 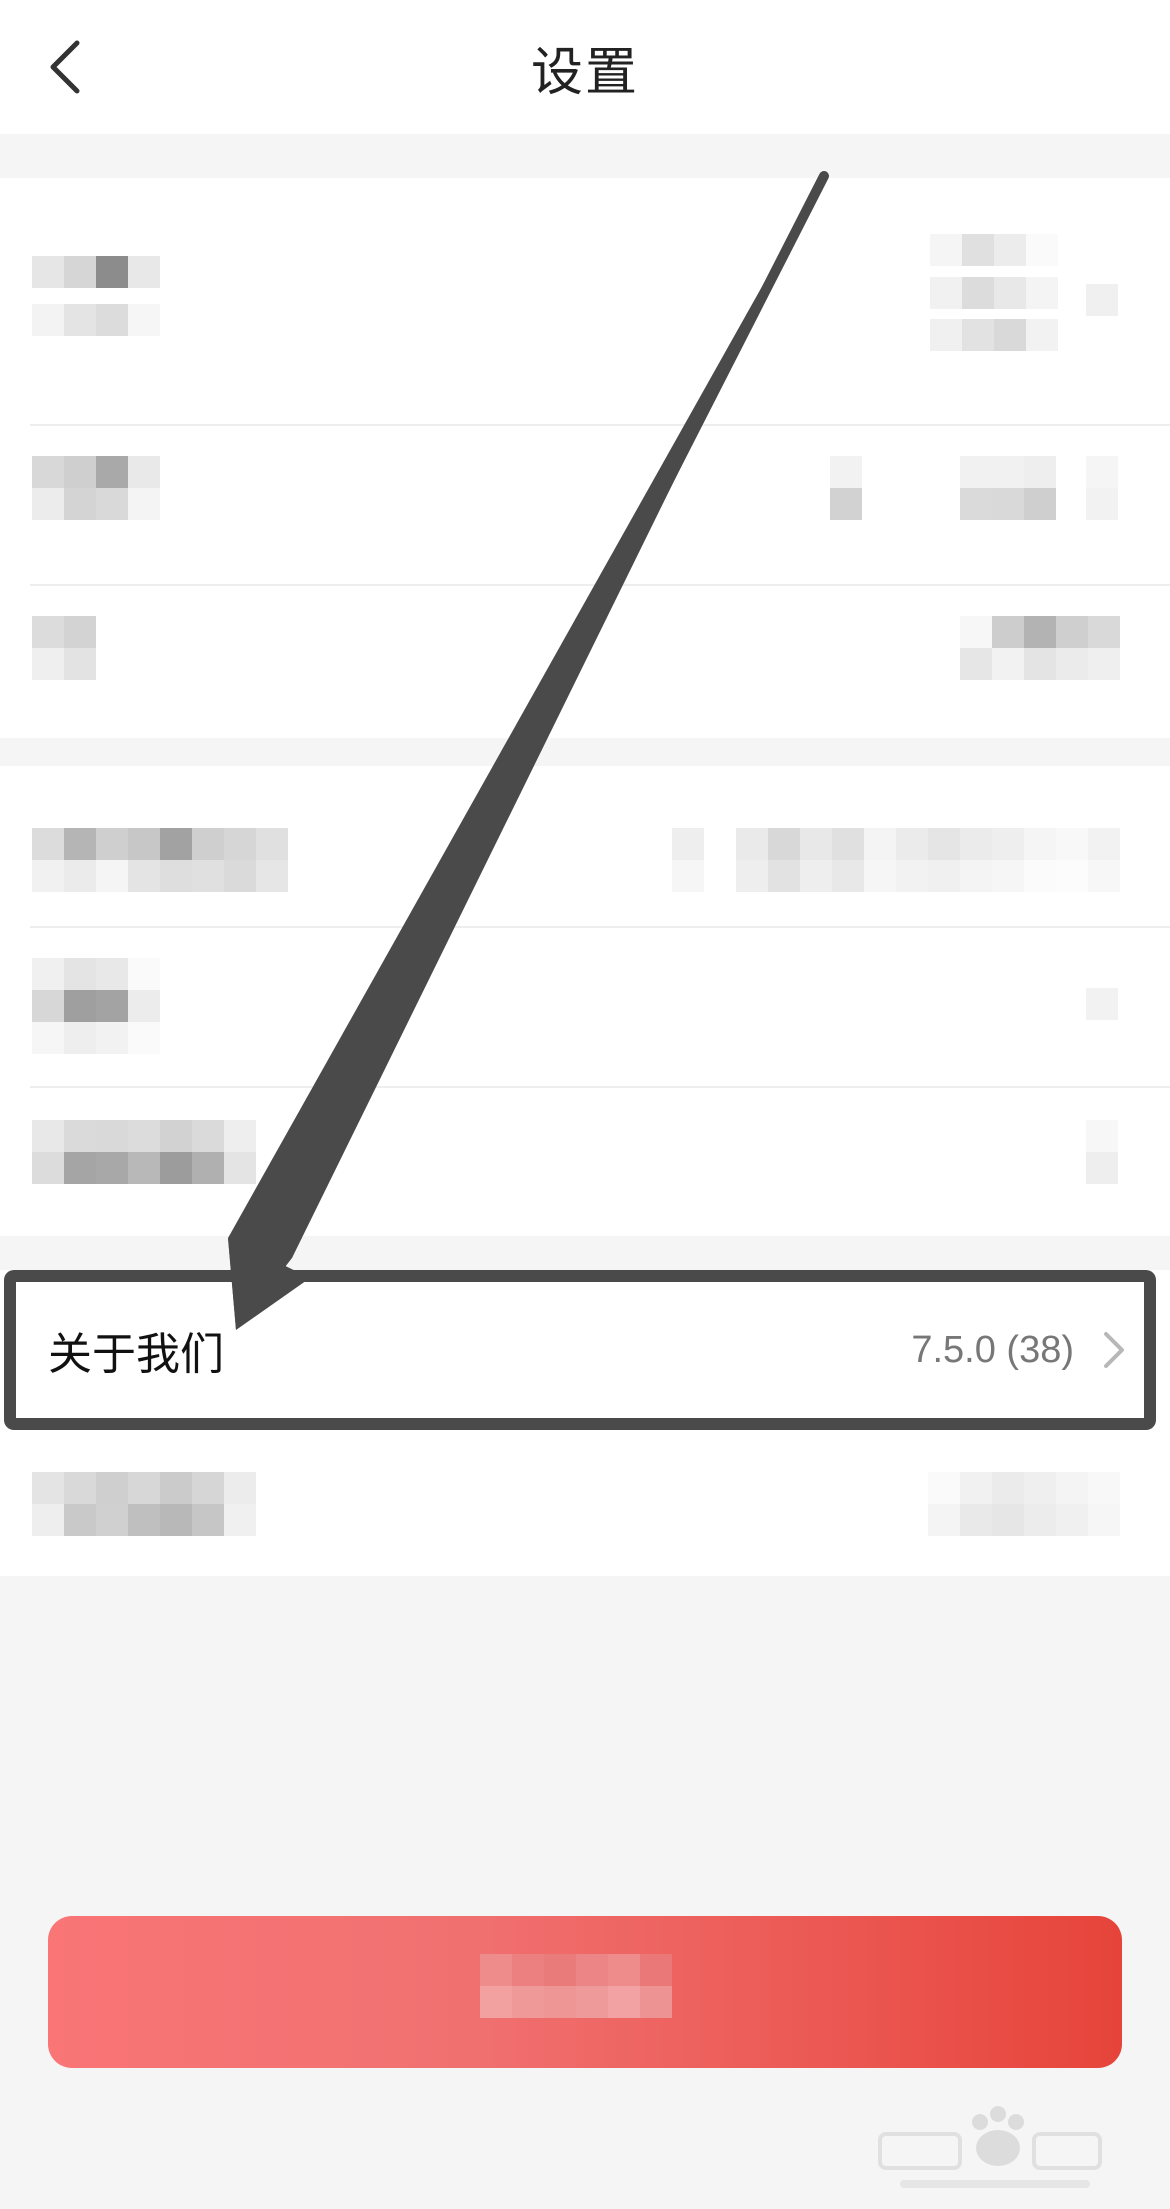 What do you see at coordinates (585, 1350) in the screenshot?
I see `about-us-row: 关于我们 7.5.0 (38)` at bounding box center [585, 1350].